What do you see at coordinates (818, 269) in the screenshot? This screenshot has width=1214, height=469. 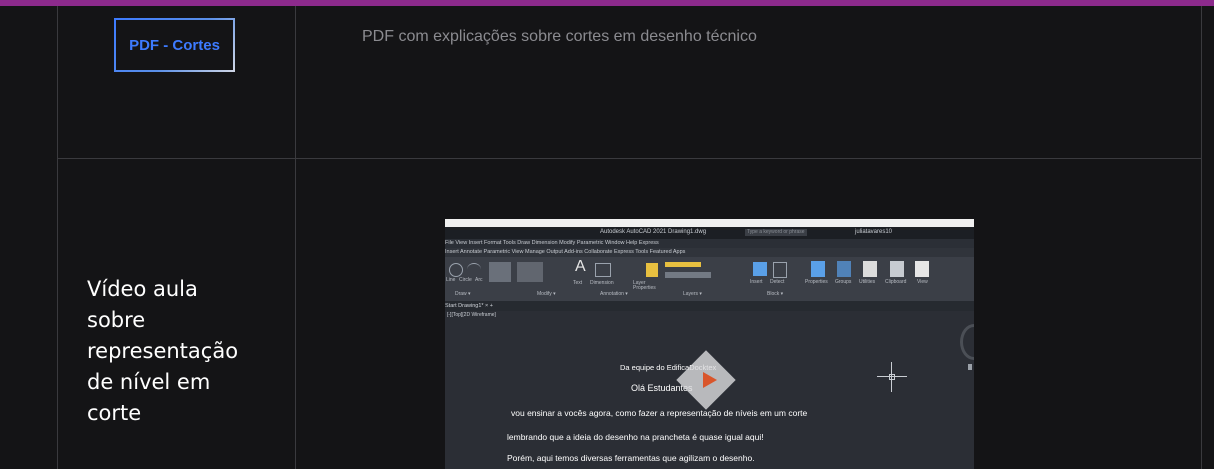 I see `properties-icon` at bounding box center [818, 269].